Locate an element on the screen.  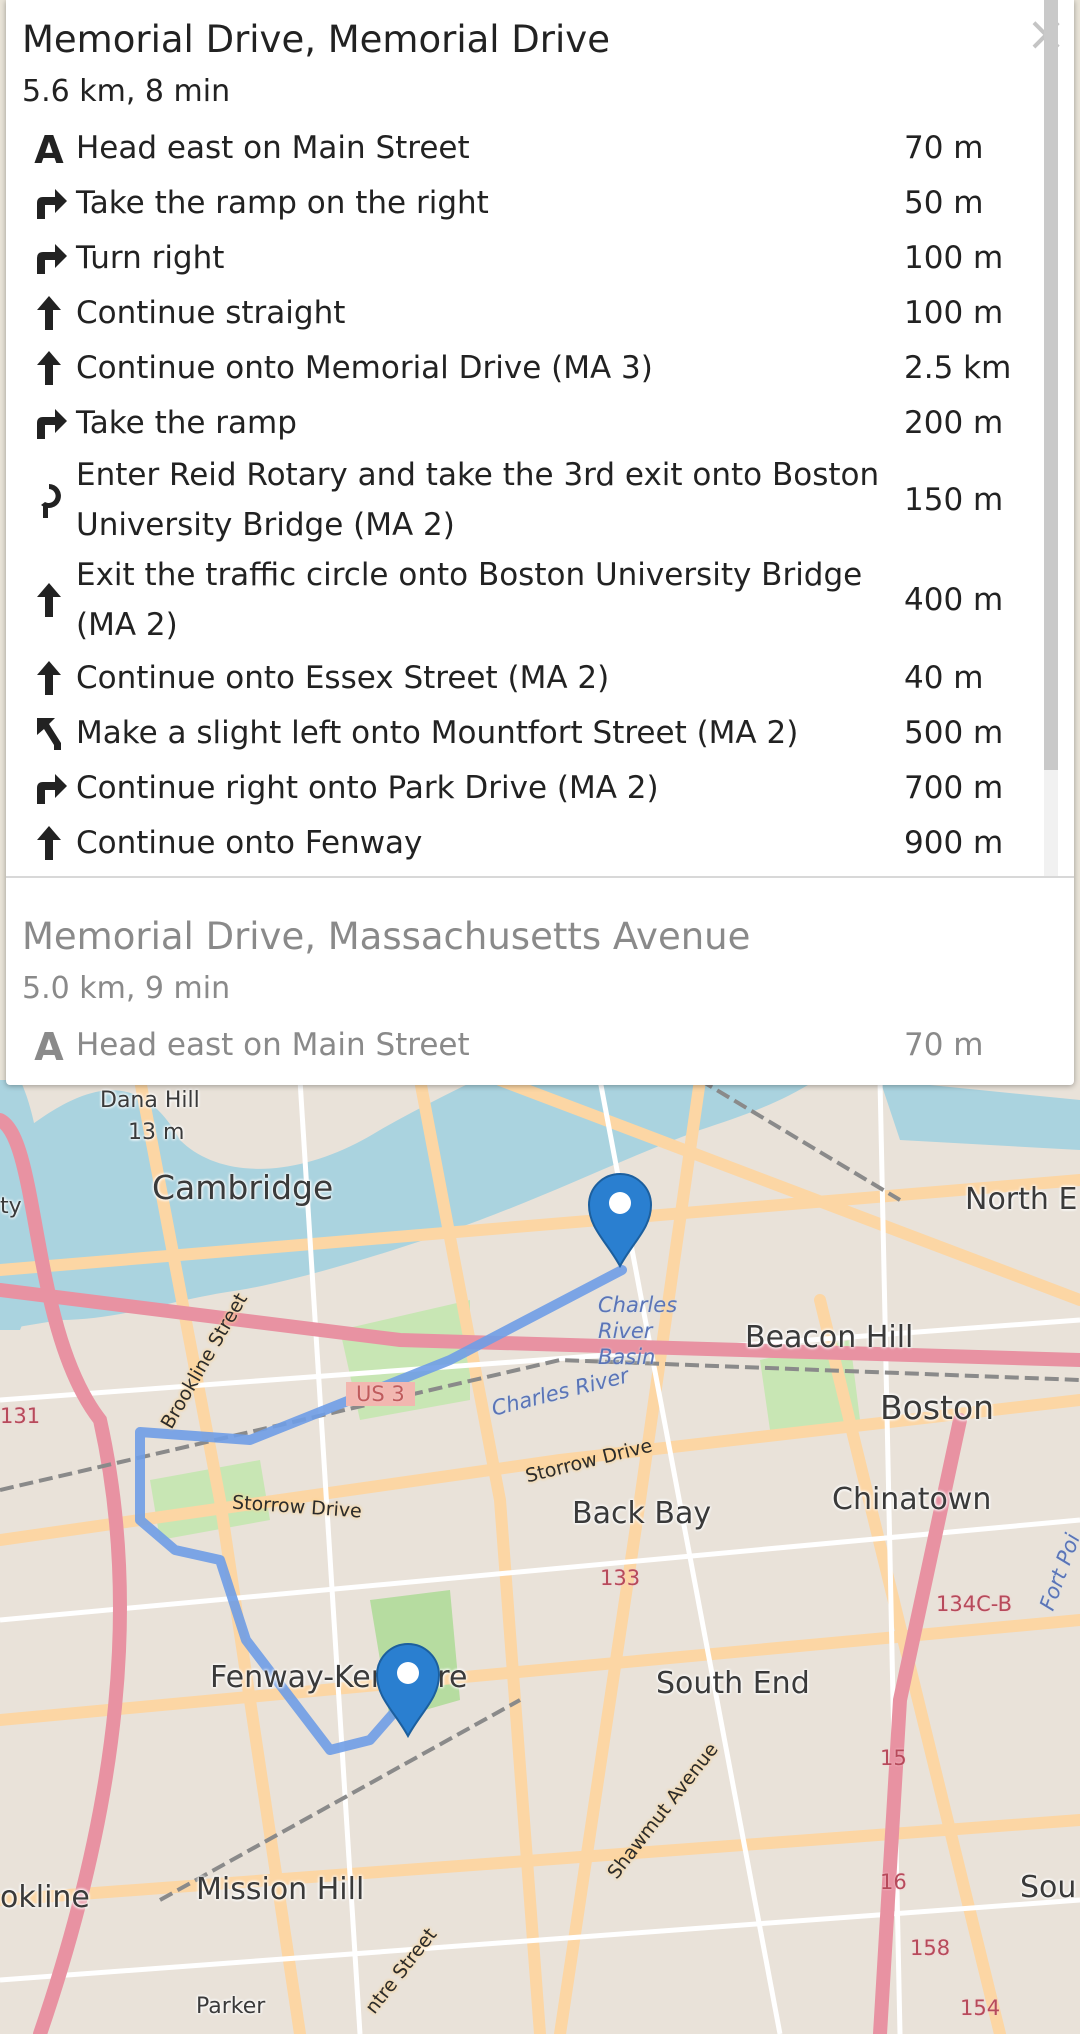
map-label-boston: Boston is located at coordinates (937, 1407).